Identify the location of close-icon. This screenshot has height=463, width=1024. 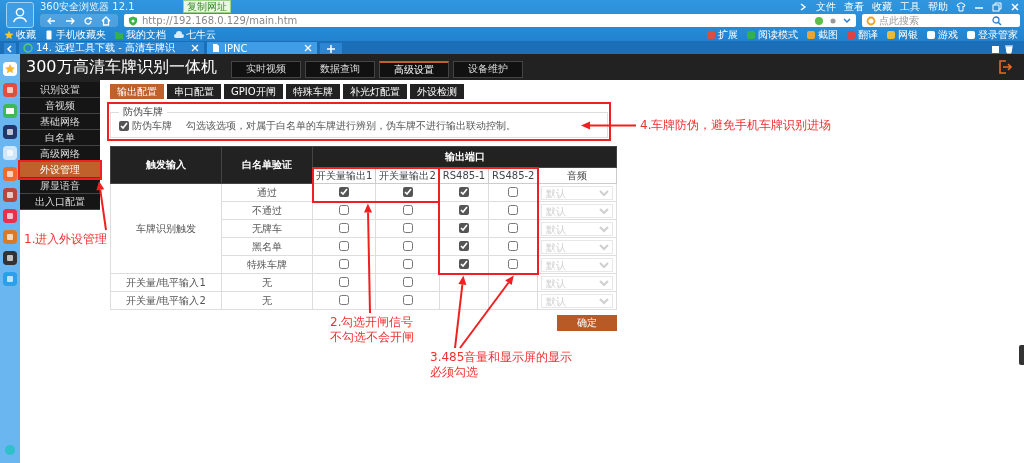
(1015, 6).